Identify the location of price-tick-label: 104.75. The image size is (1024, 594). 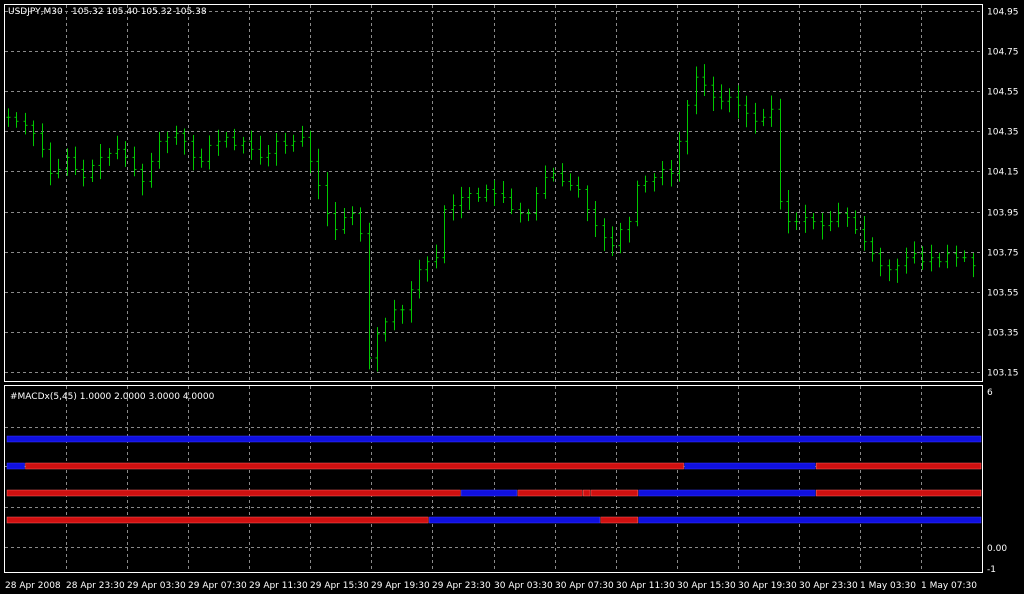
(1003, 53).